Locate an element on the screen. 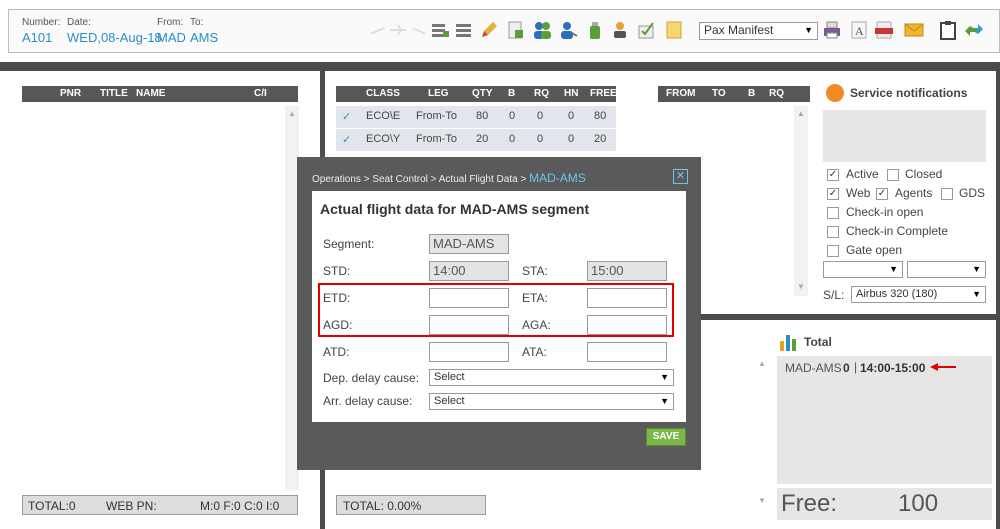  row-class: ECO\Y is located at coordinates (383, 139).